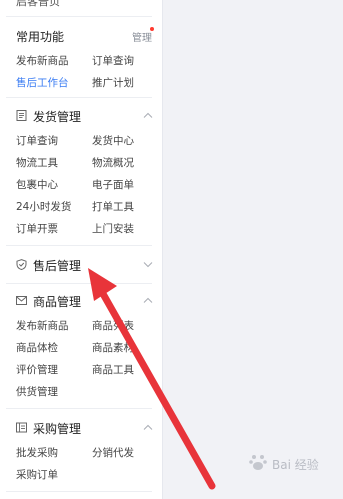 The image size is (343, 499). Describe the element at coordinates (38, 4) in the screenshot. I see `top-cut-text: 启客普页` at that location.